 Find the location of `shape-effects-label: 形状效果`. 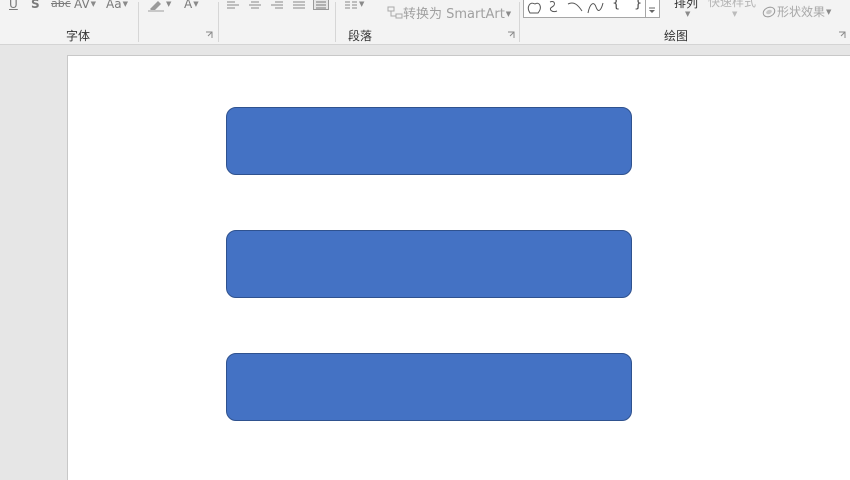

shape-effects-label: 形状效果 is located at coordinates (801, 12).